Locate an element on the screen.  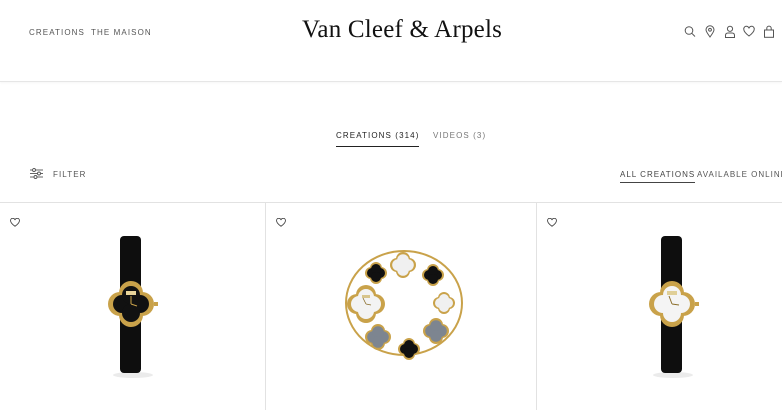
all-creations-link: ALL CREATIONS is located at coordinates (658, 176).